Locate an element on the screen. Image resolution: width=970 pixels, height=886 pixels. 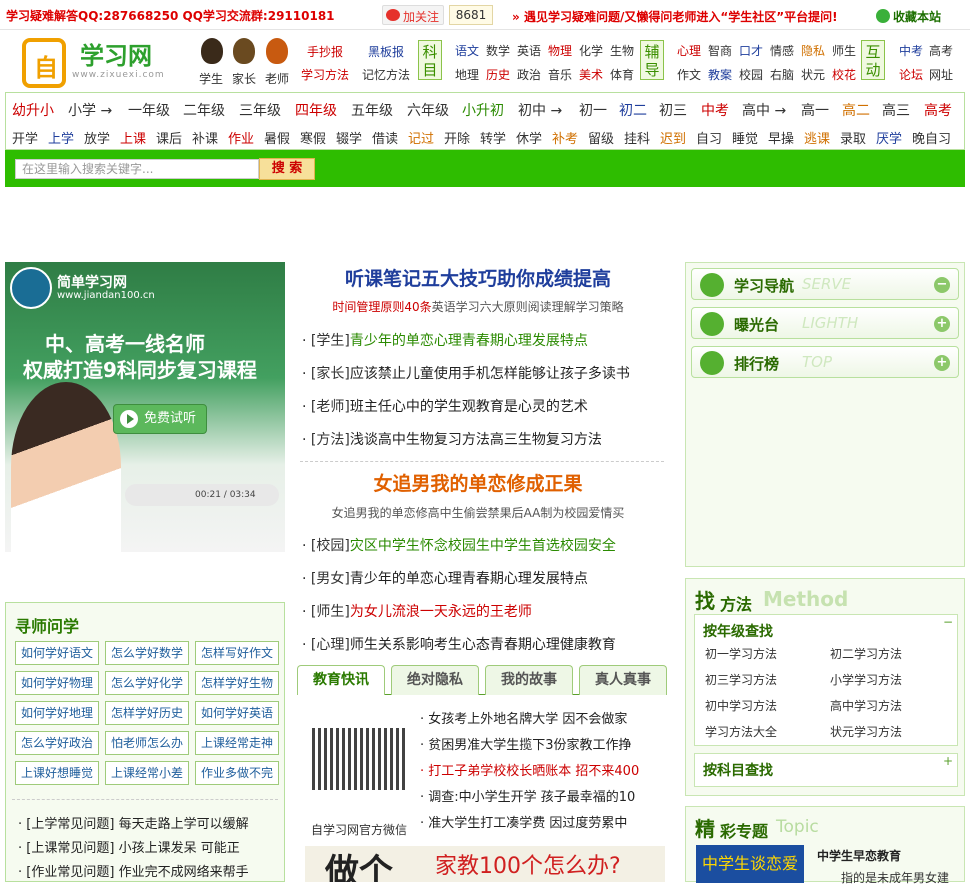
grade-link: 初二 is located at coordinates (633, 110).